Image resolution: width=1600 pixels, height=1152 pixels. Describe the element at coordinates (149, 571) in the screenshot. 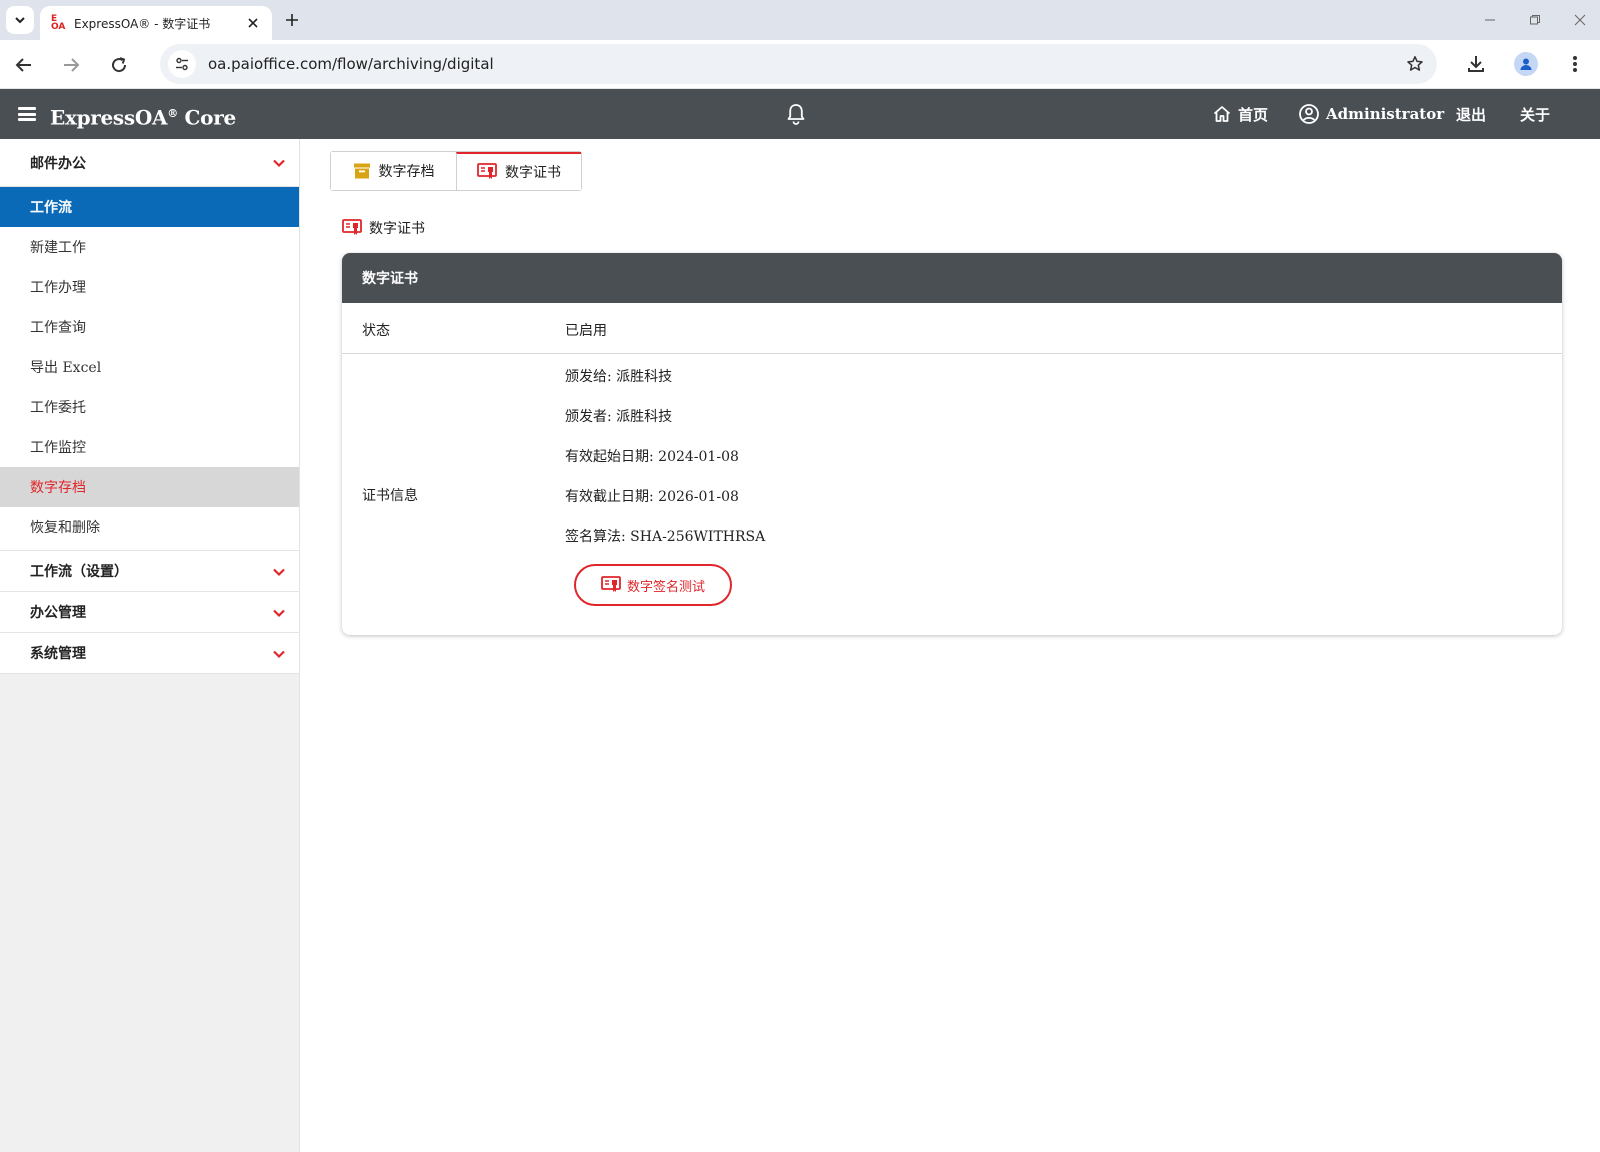

I see `sidebar-group-workflow-settings: 工作流（设置）` at that location.